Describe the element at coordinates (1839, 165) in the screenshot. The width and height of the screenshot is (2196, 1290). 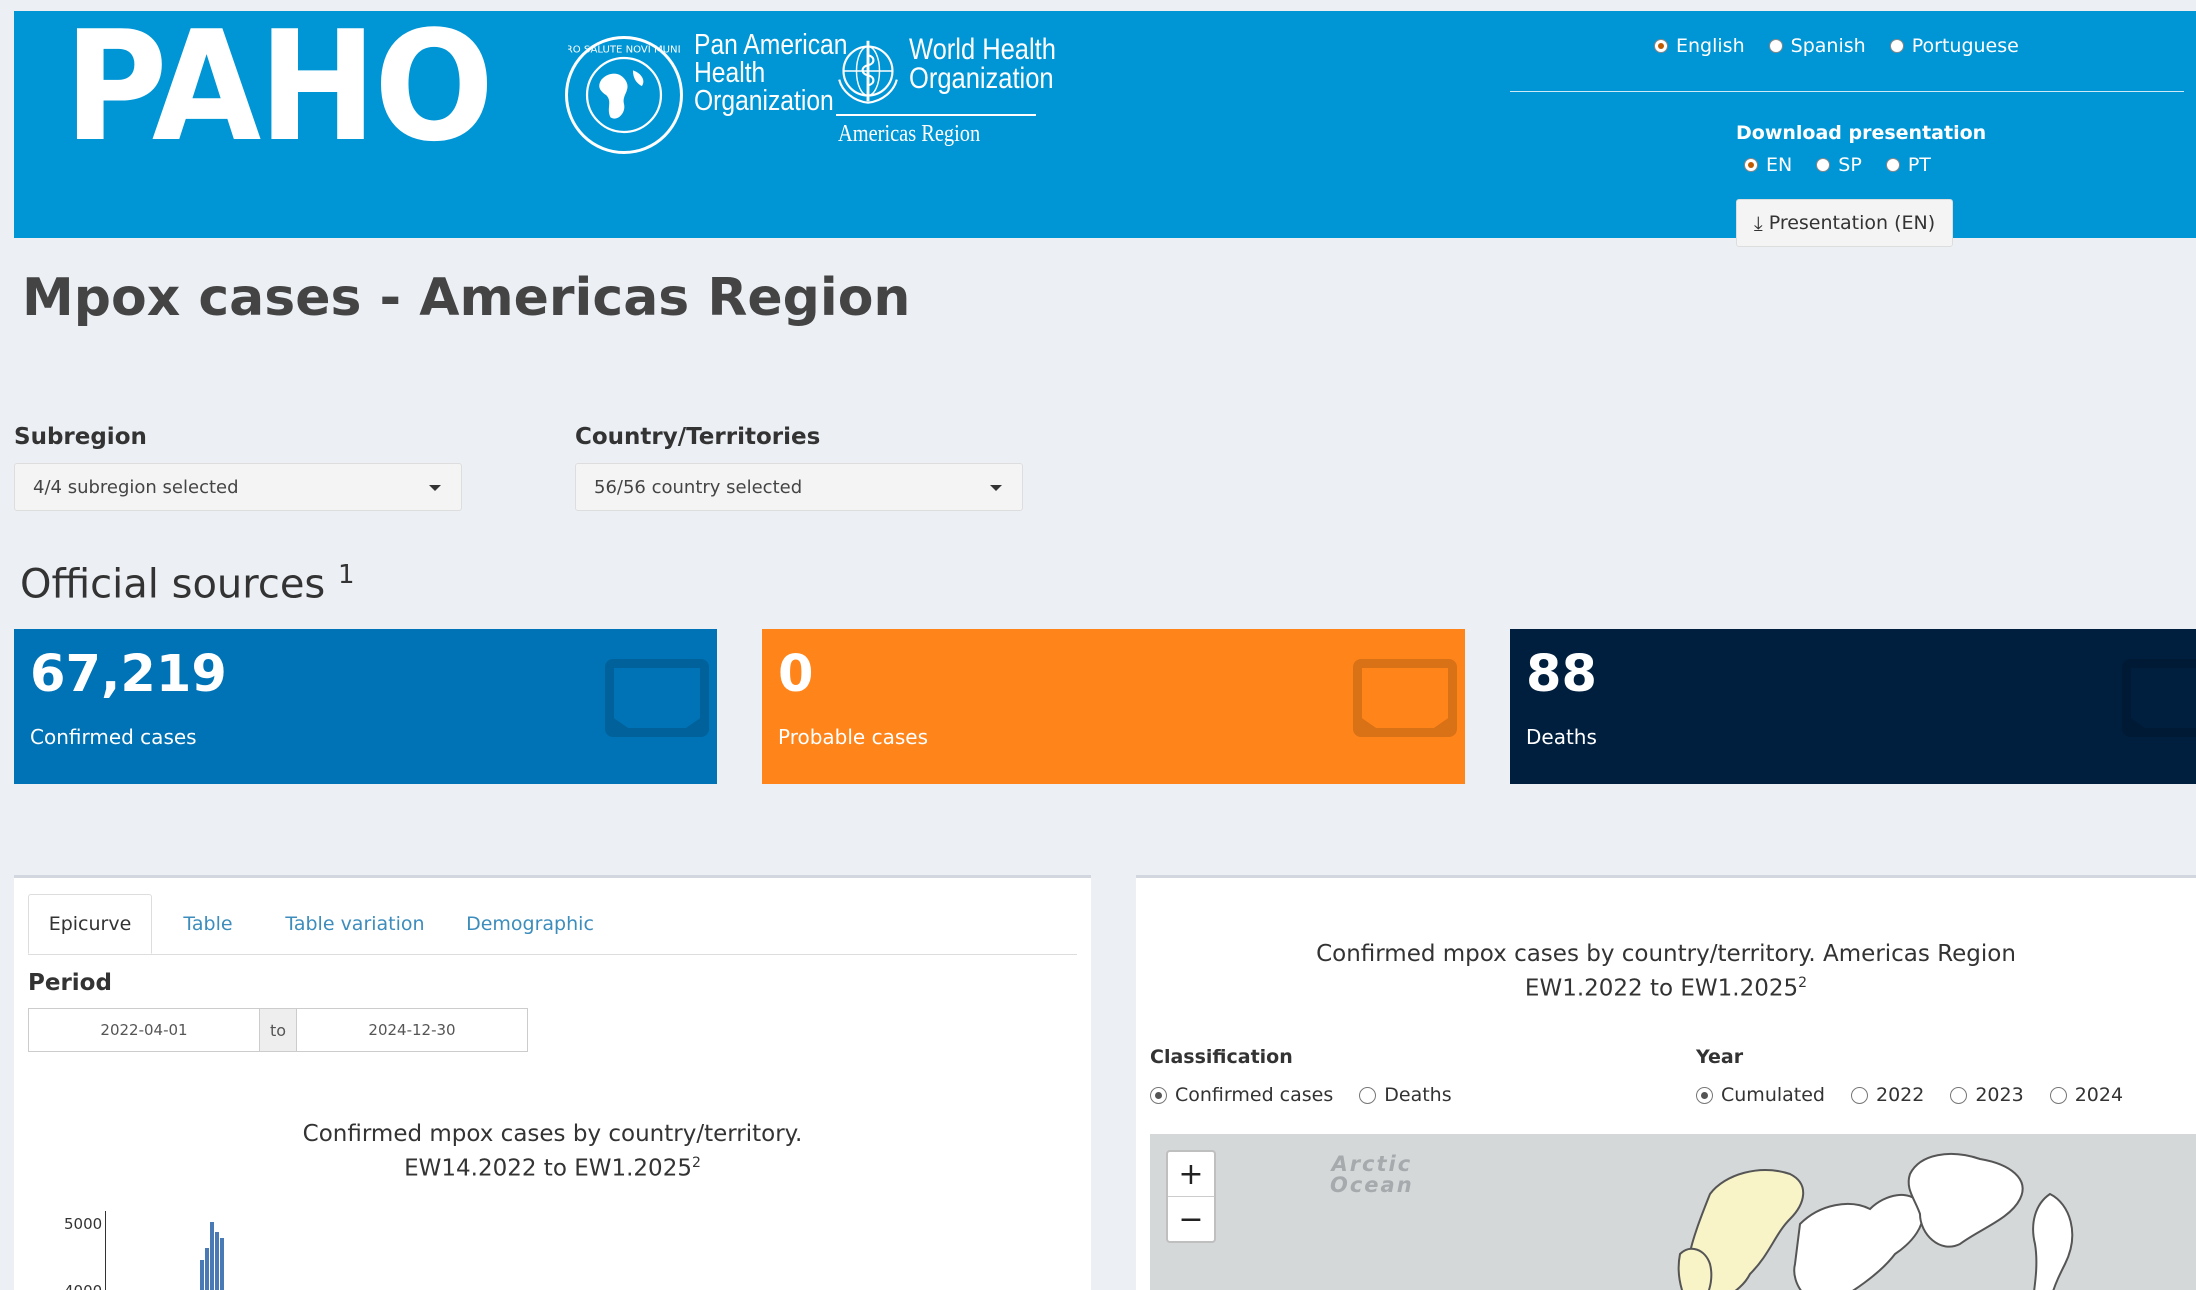
I see `download-option-sp: SP` at that location.